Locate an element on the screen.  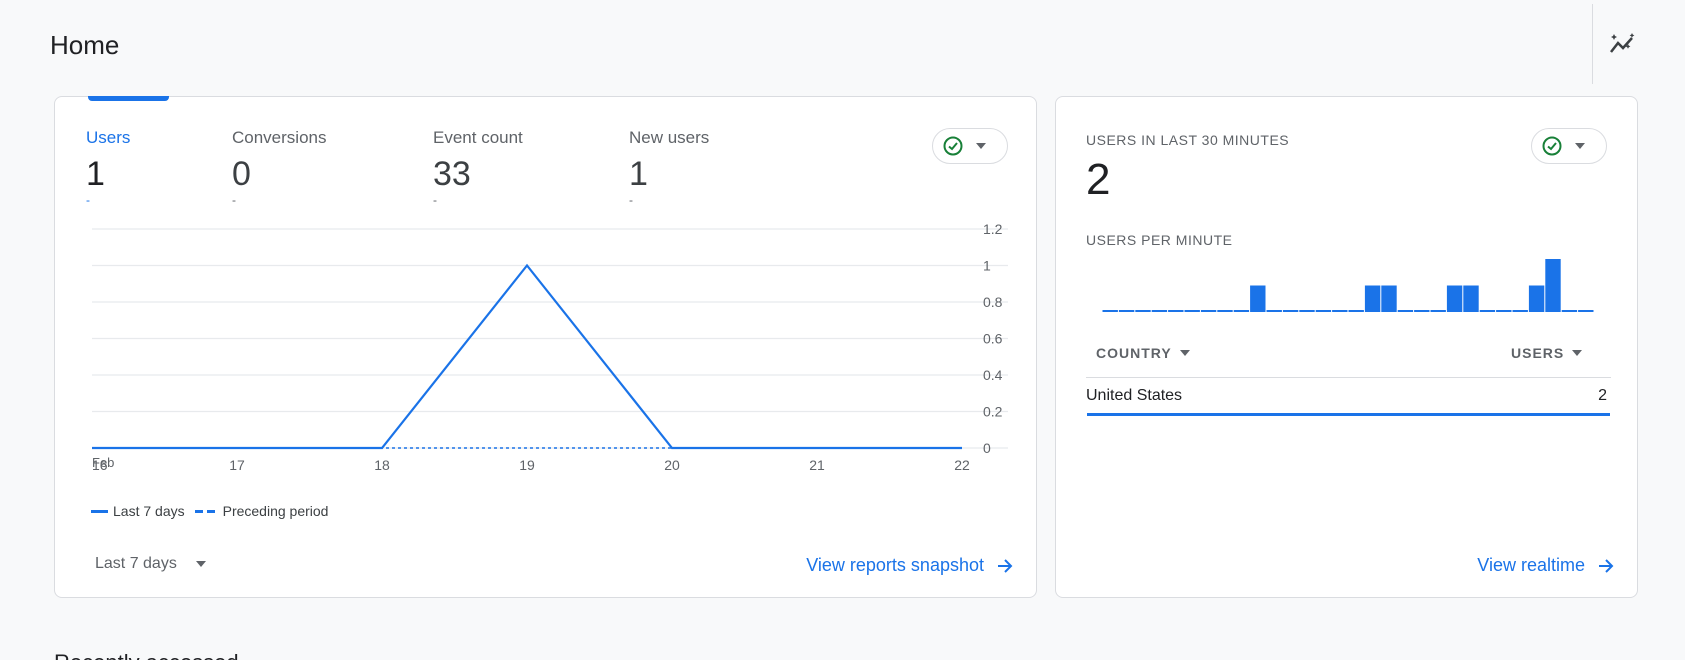
date-range-label: Last 7 days is located at coordinates (136, 563).